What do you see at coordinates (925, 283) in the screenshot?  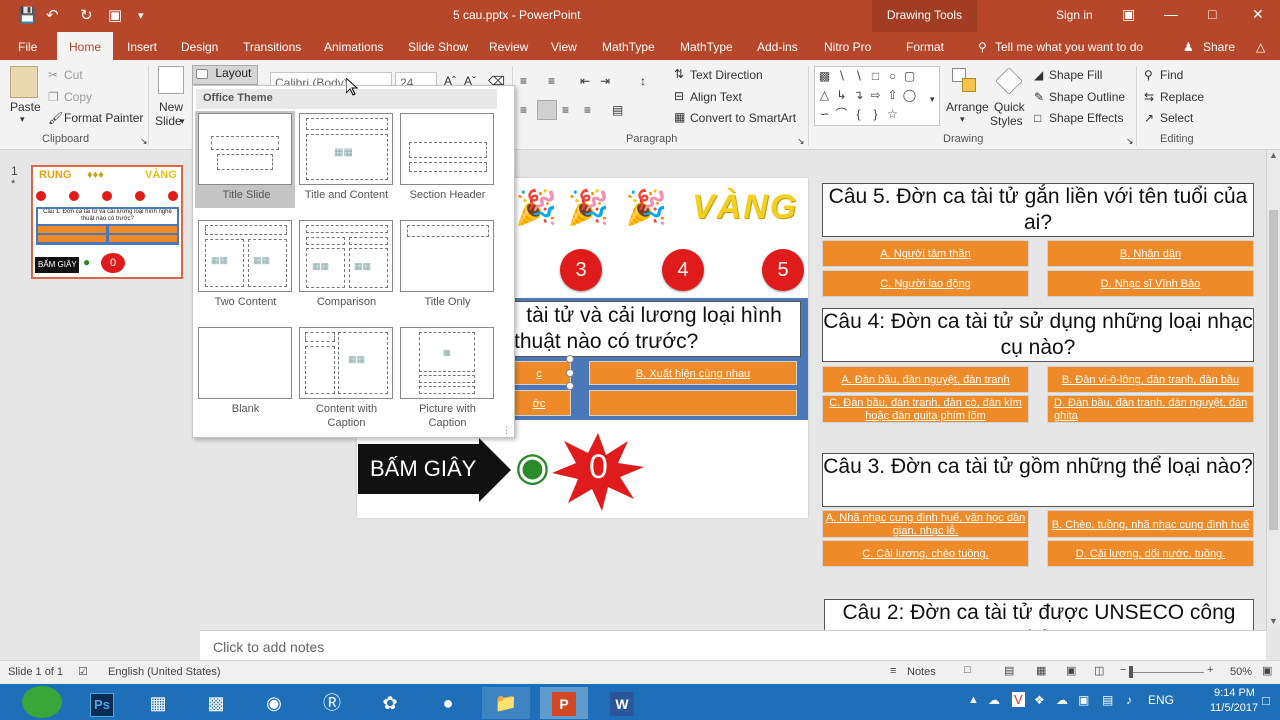 I see `q5-answer-c: C. Người lao động` at bounding box center [925, 283].